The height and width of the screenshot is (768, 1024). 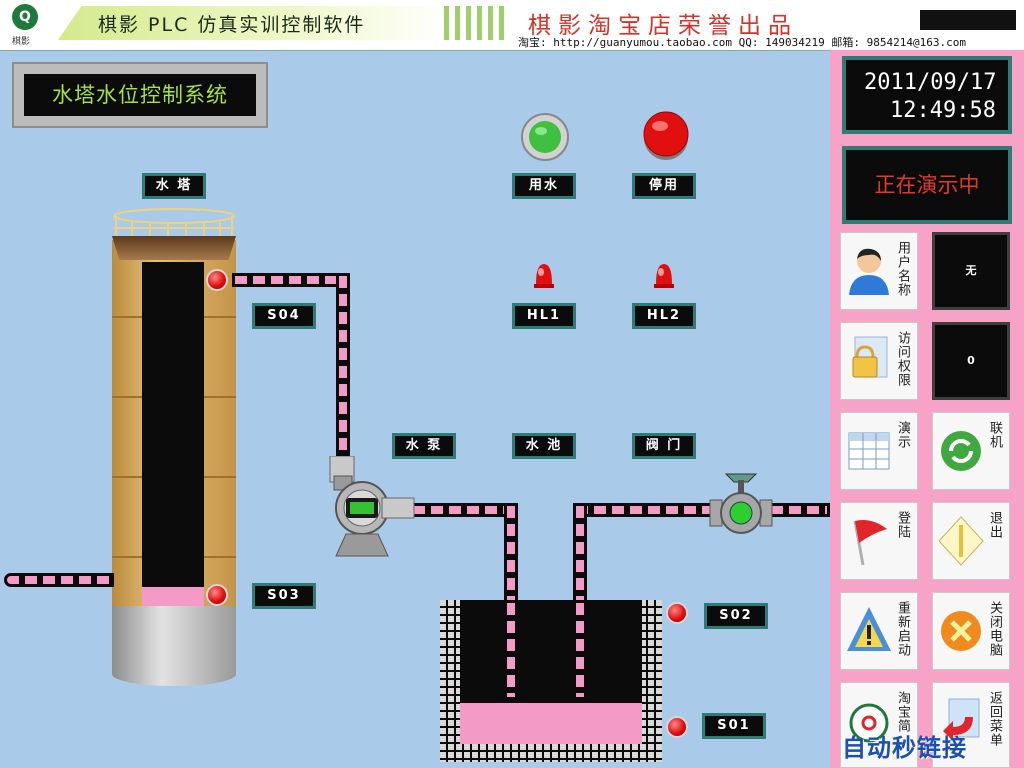 I want to click on label-pump: 水 泵, so click(x=424, y=446).